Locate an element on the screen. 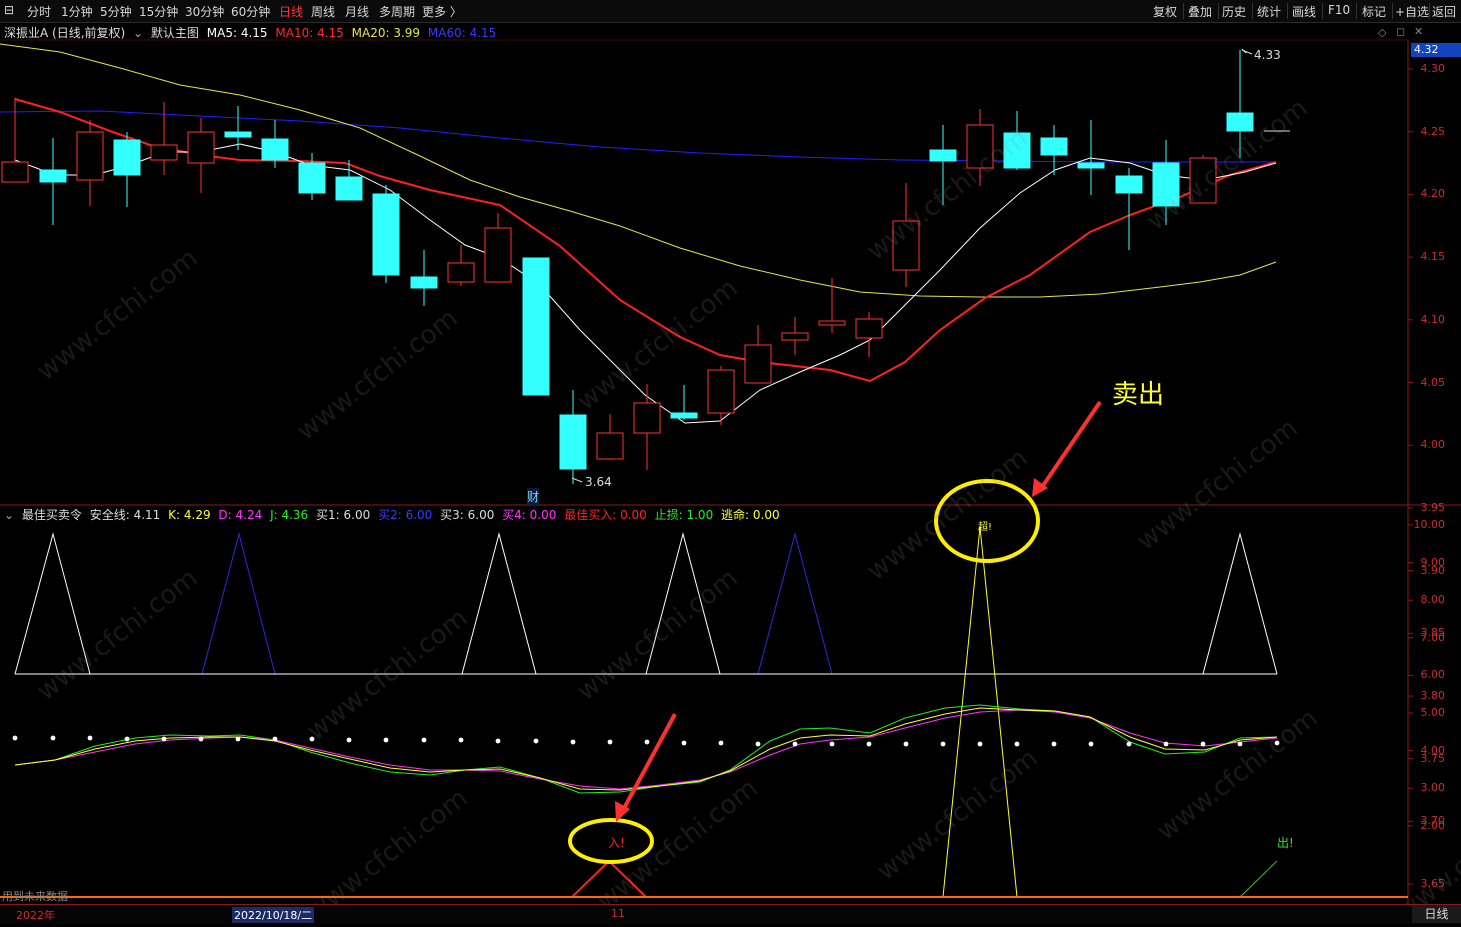  safe-line-value: 安全线: 4.11 is located at coordinates (125, 515).